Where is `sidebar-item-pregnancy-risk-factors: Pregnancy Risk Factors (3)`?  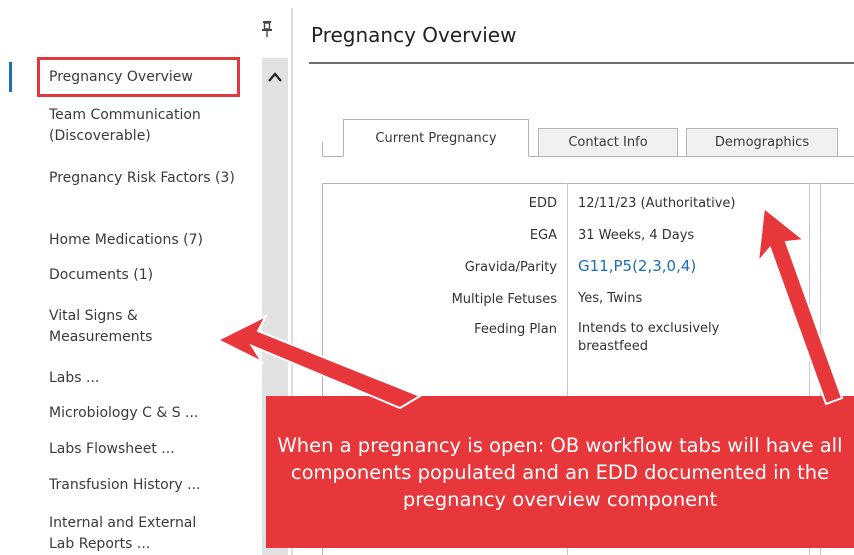 sidebar-item-pregnancy-risk-factors: Pregnancy Risk Factors (3) is located at coordinates (144, 178).